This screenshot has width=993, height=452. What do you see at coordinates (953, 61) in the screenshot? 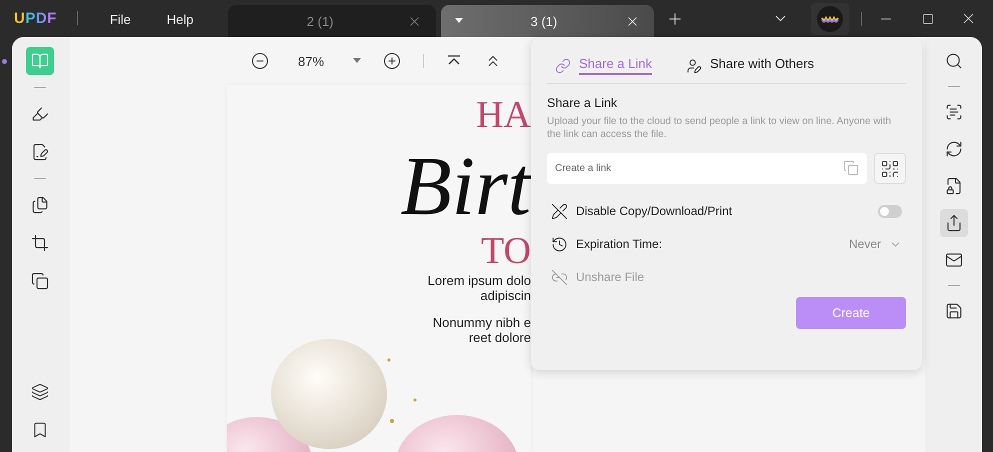
I see `search-icon` at bounding box center [953, 61].